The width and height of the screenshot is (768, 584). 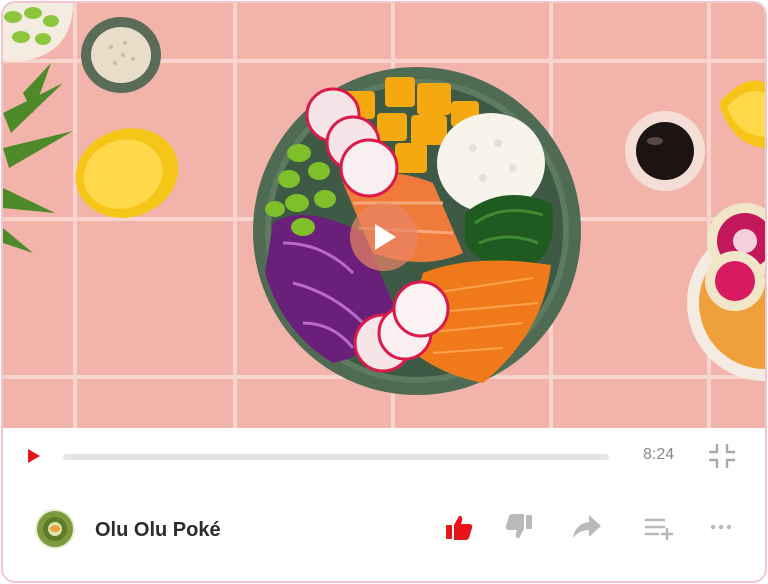 I want to click on channel-row: Olu Olu Poké, so click(x=384, y=529).